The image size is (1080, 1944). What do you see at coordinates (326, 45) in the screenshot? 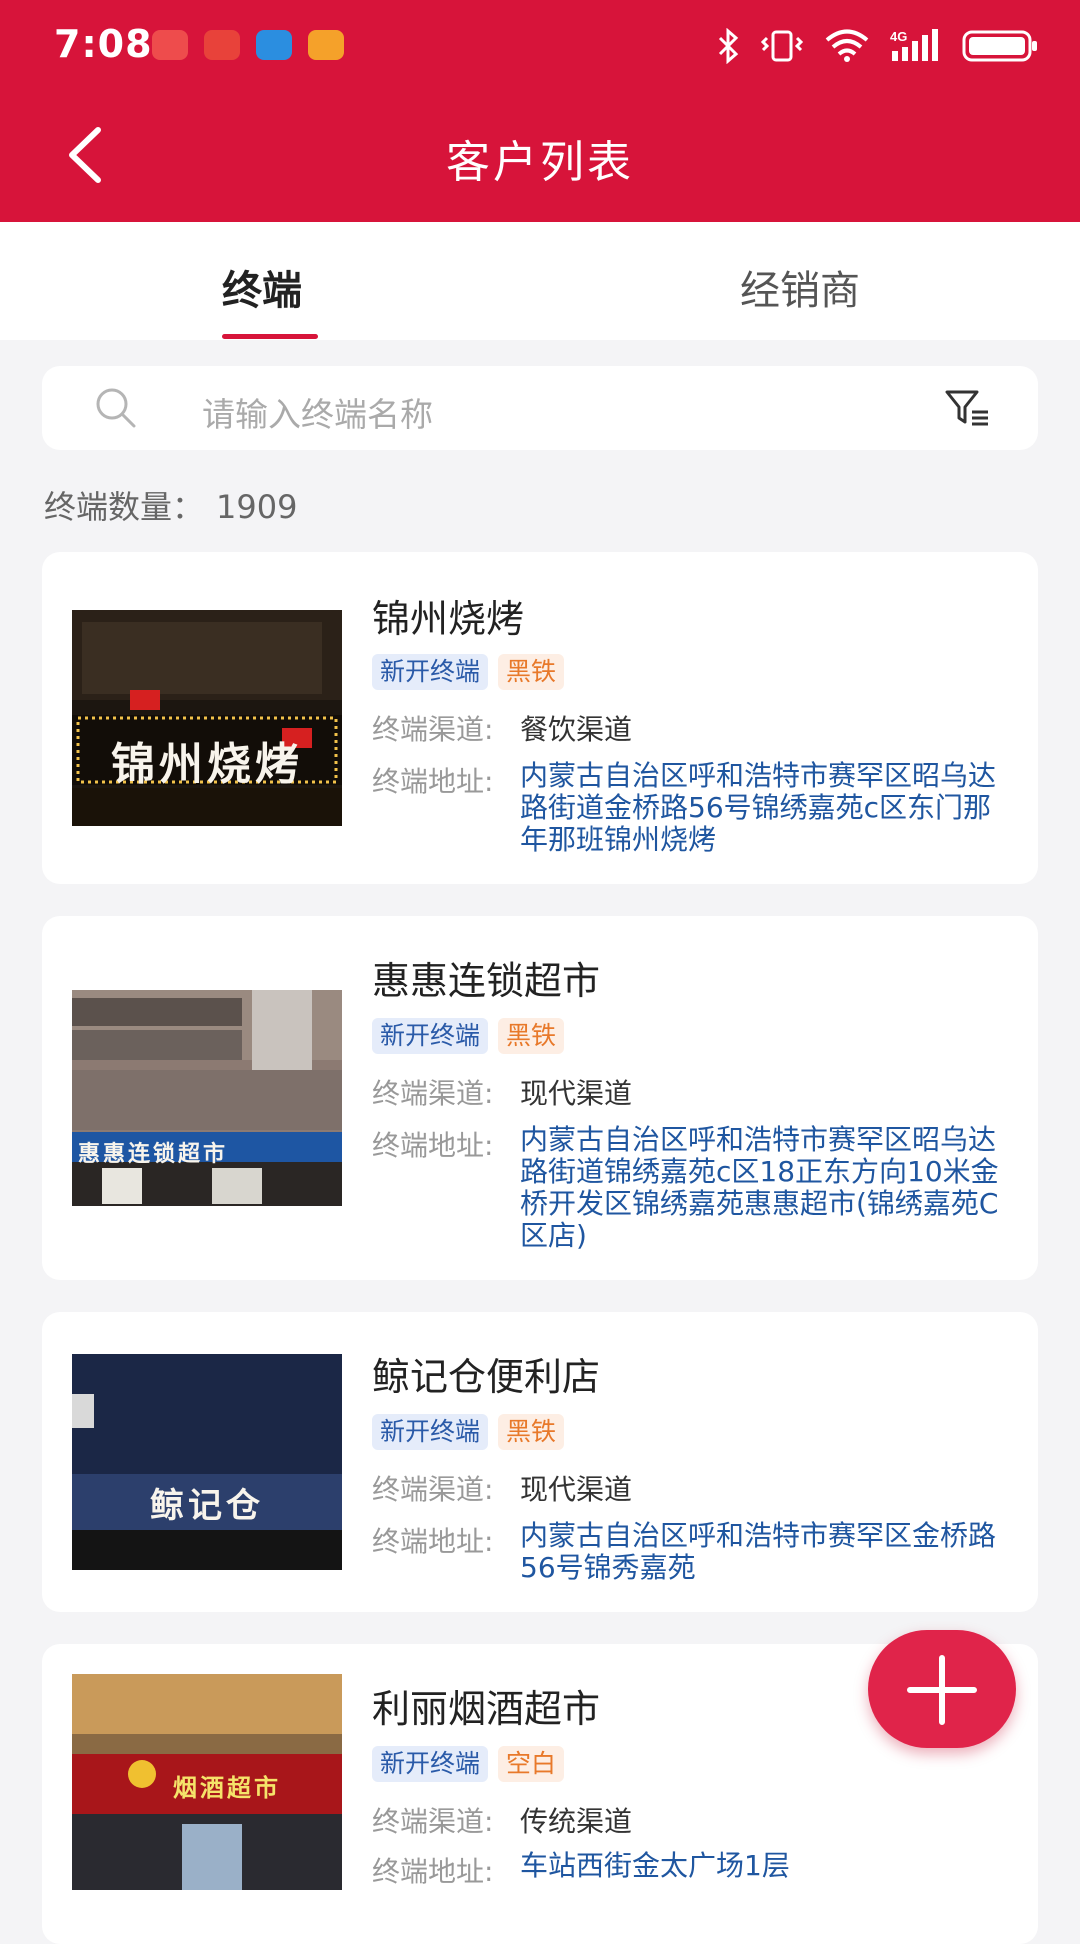
I see `video-app-icon` at bounding box center [326, 45].